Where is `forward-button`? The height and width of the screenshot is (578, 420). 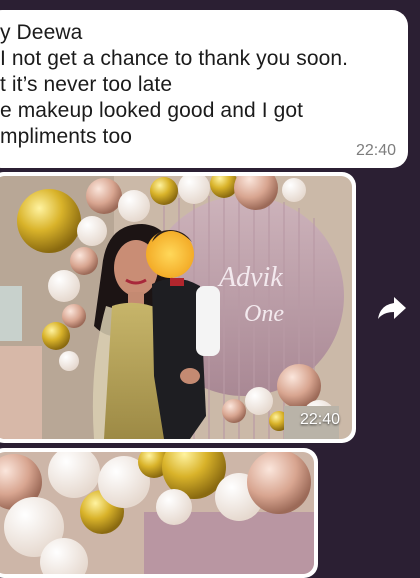 forward-button is located at coordinates (392, 308).